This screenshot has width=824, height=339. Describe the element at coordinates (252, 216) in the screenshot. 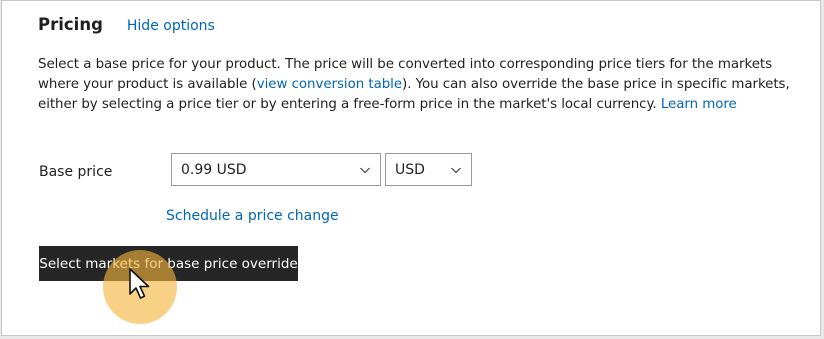

I see `schedule-price-change-link: Schedule a price change` at that location.